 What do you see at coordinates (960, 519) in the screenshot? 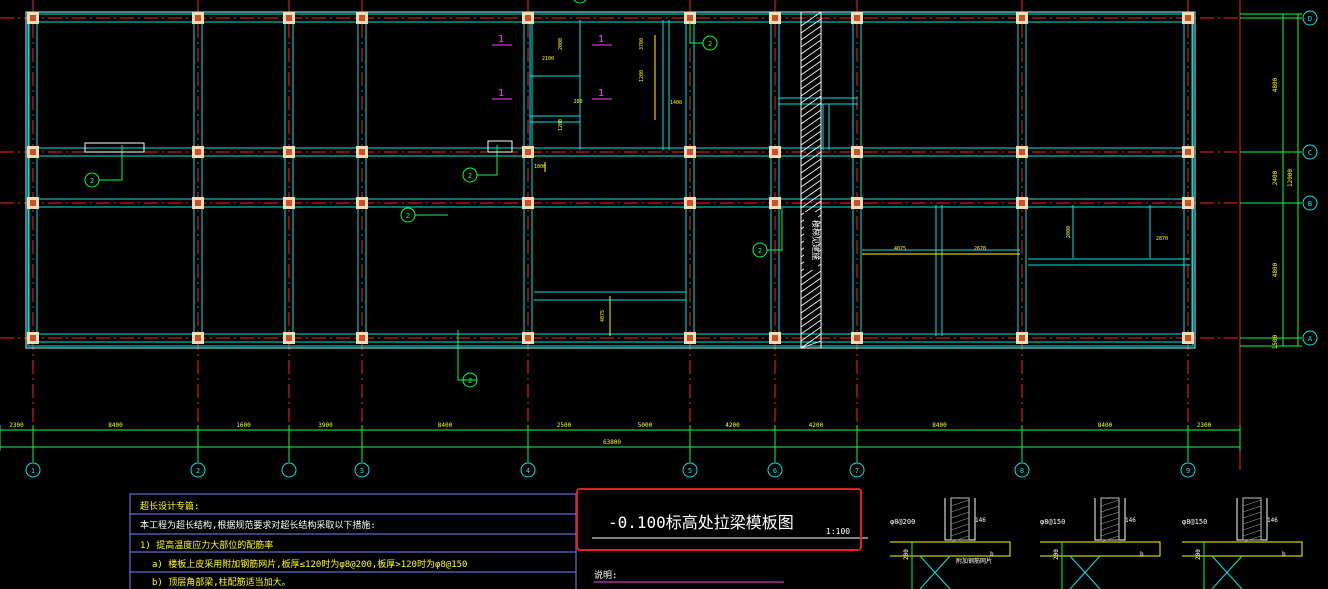
I see `detail-wall` at bounding box center [960, 519].